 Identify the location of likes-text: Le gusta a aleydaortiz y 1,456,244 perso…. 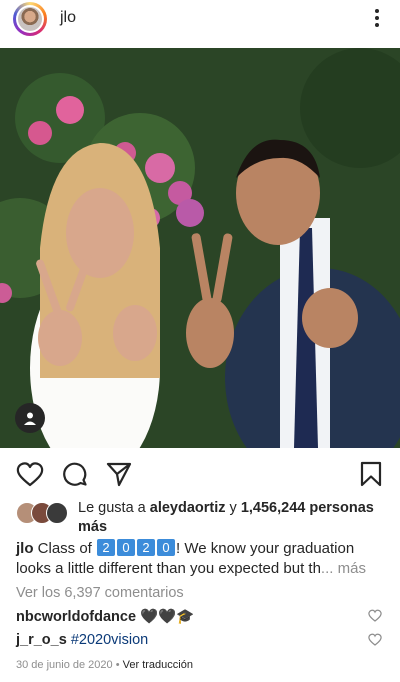
(233, 518).